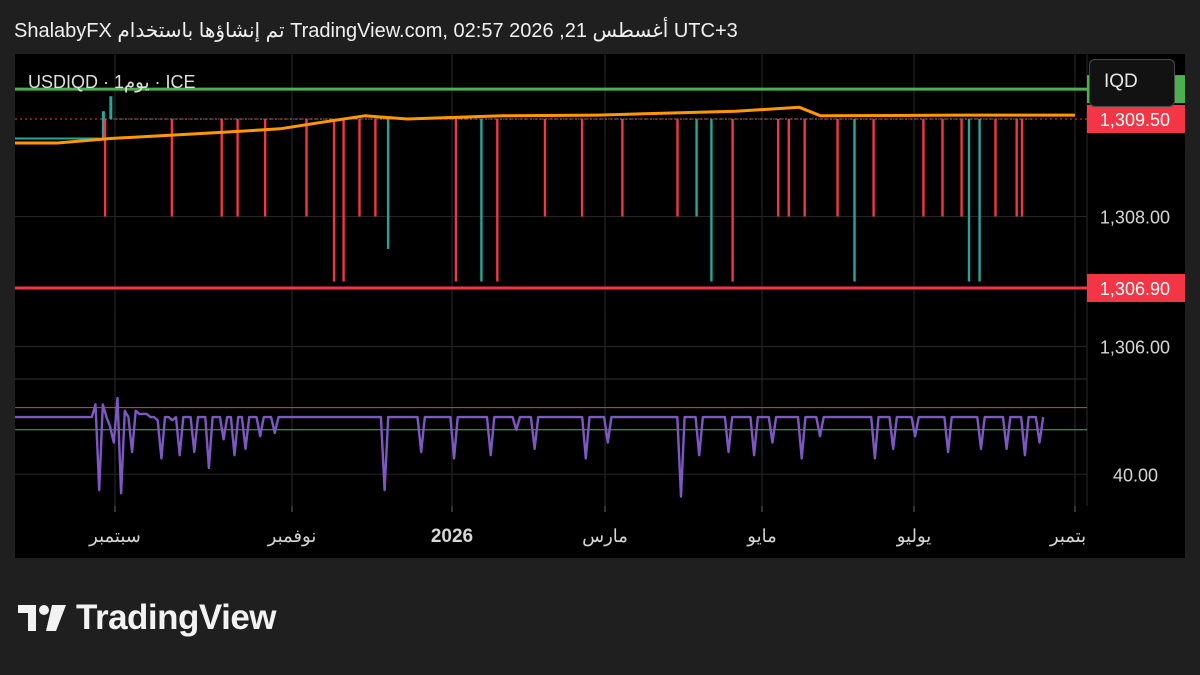 This screenshot has height=675, width=1200. What do you see at coordinates (292, 536) in the screenshot?
I see `time-tick-label: نوفمبر` at bounding box center [292, 536].